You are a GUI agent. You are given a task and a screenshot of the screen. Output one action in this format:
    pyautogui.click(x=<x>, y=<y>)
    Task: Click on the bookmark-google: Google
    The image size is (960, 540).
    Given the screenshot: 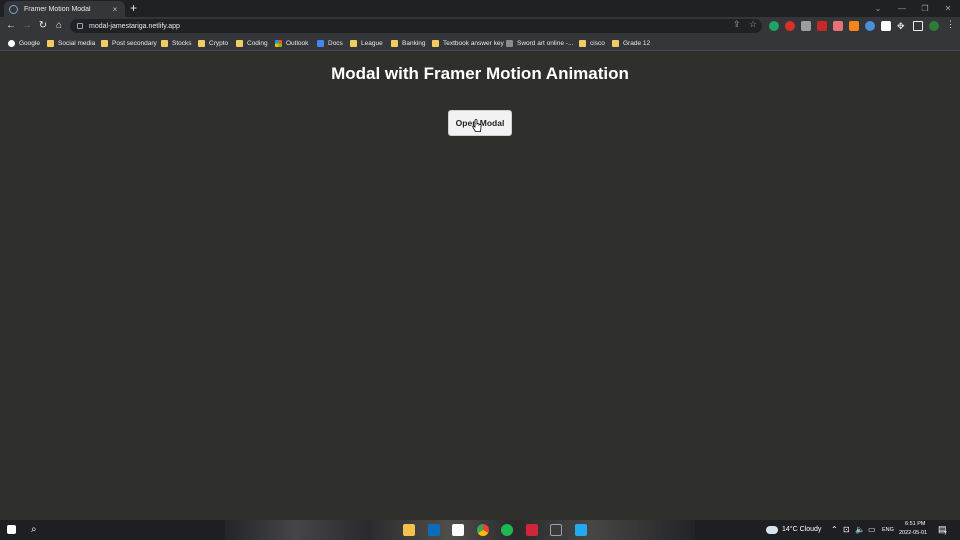 What is the action you would take?
    pyautogui.click(x=24, y=43)
    